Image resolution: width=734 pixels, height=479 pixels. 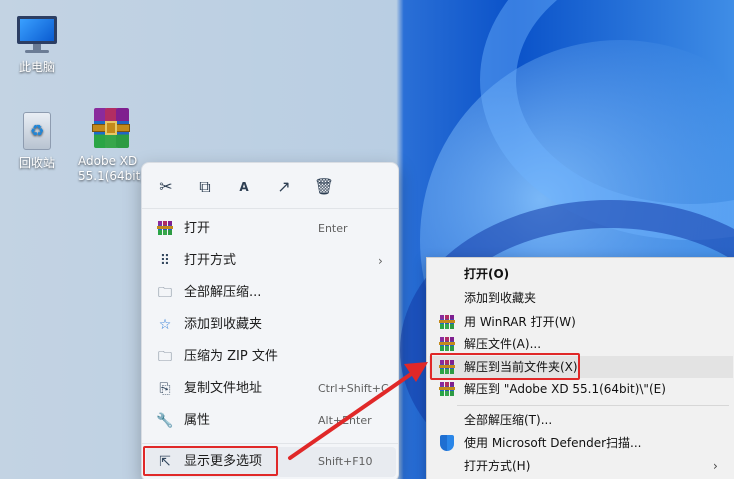 I want to click on cut-icon: ✂, so click(x=166, y=187).